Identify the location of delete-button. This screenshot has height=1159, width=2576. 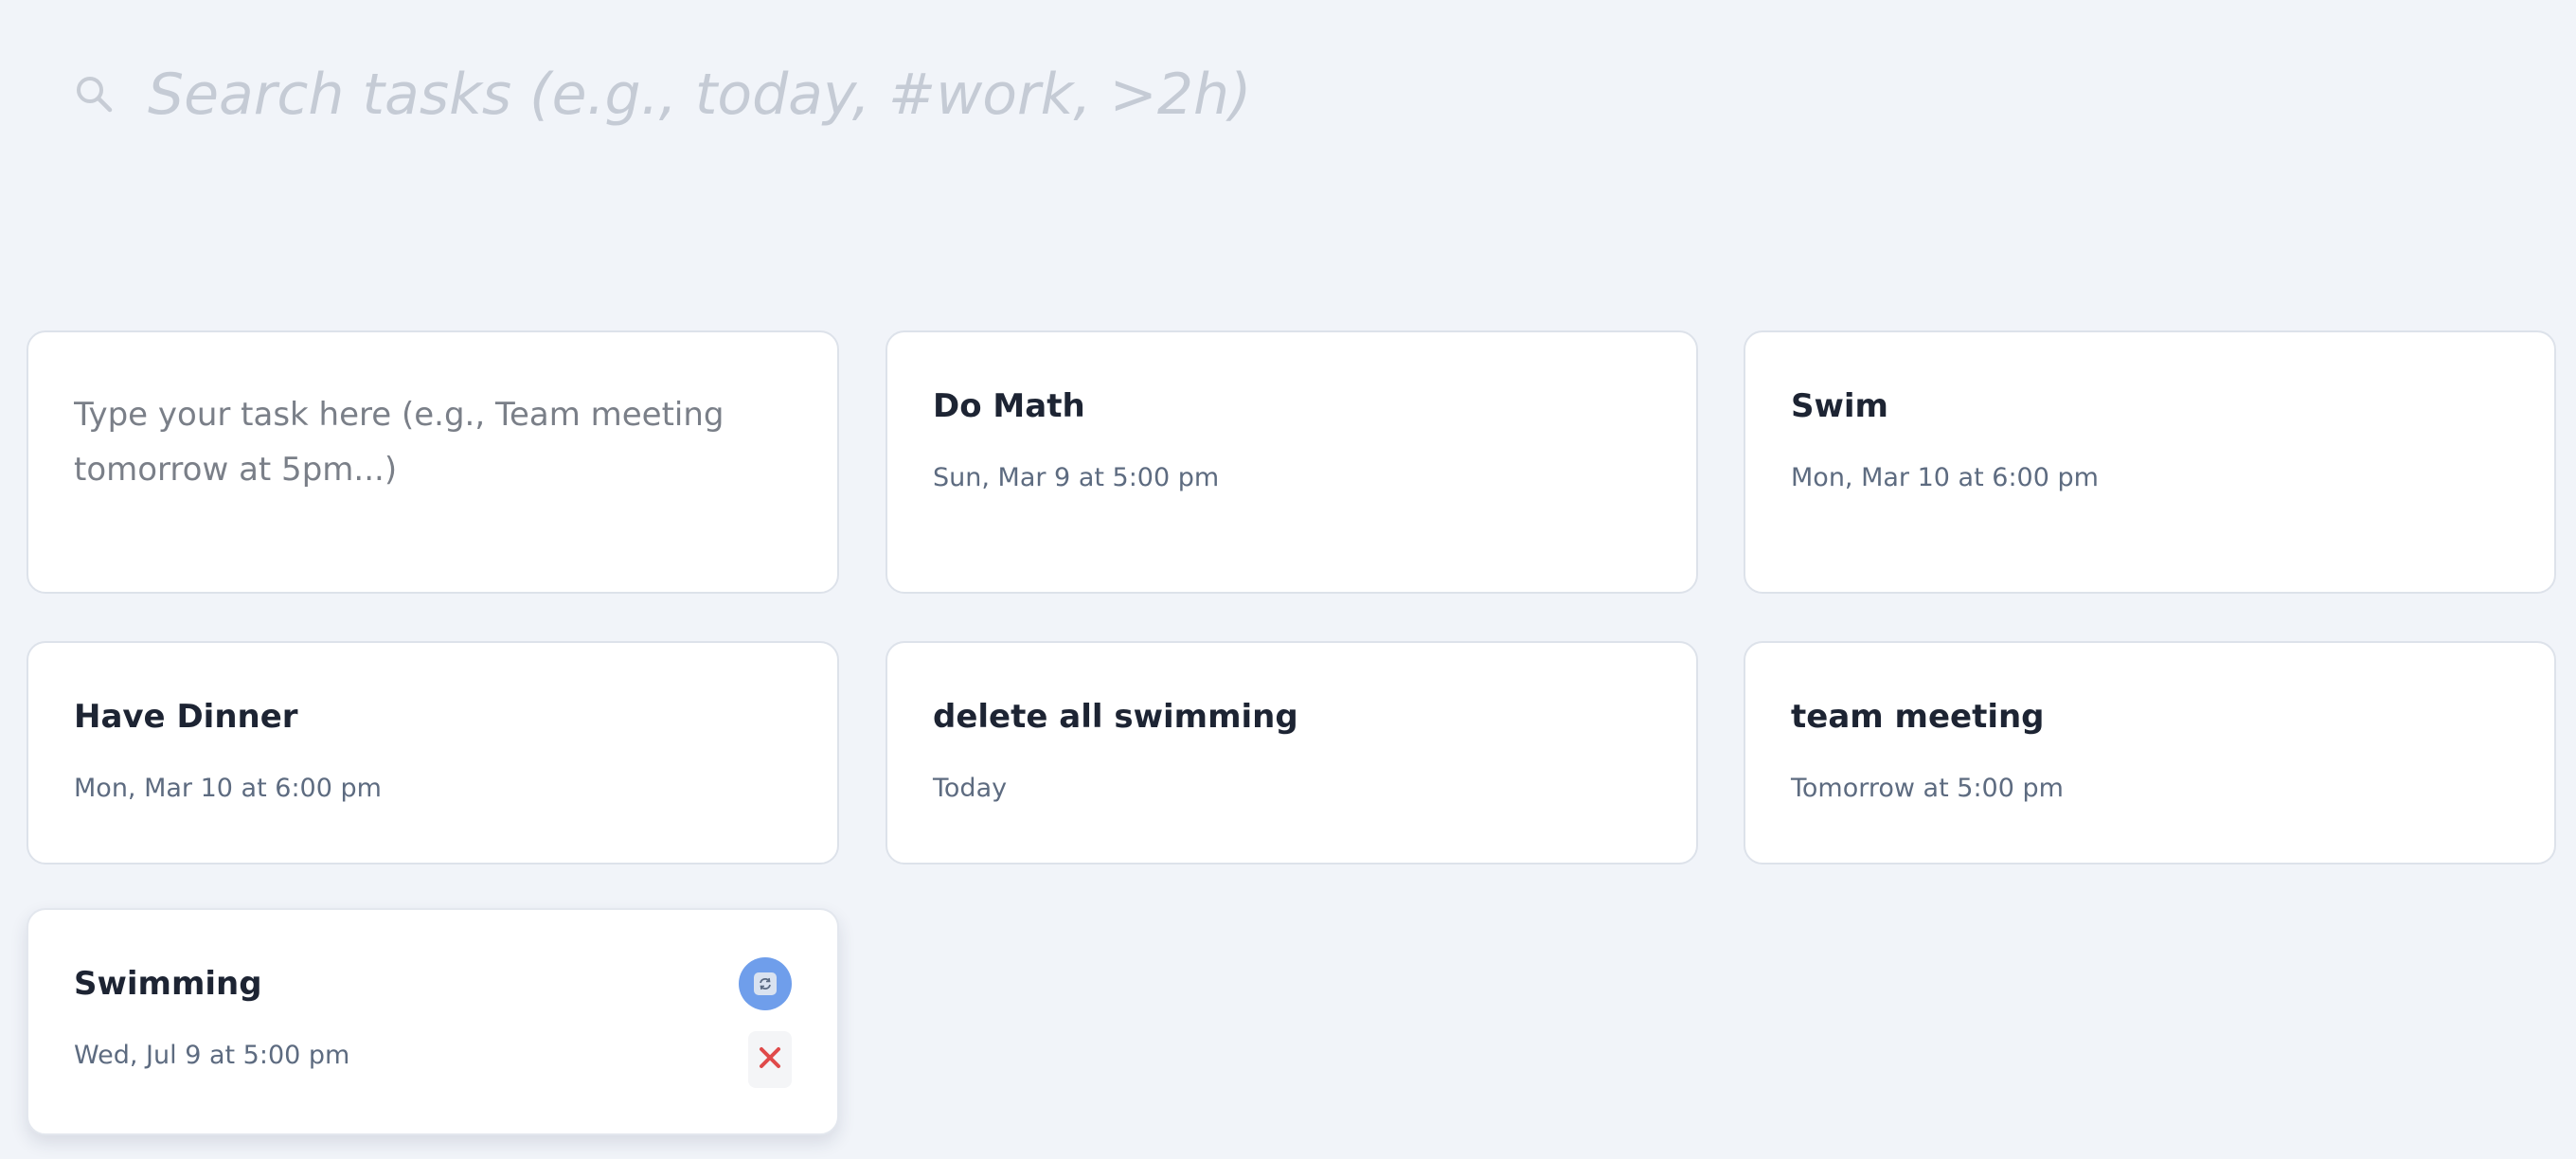
(770, 1059).